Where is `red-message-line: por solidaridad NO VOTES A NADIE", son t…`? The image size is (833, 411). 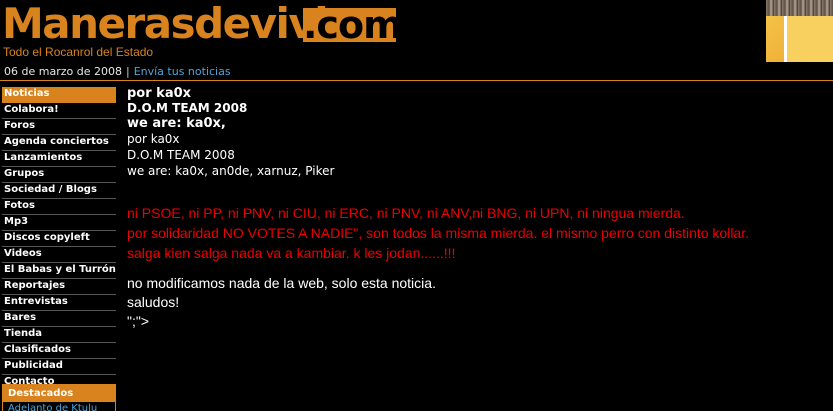 red-message-line: por solidaridad NO VOTES A NADIE", son t… is located at coordinates (438, 233).